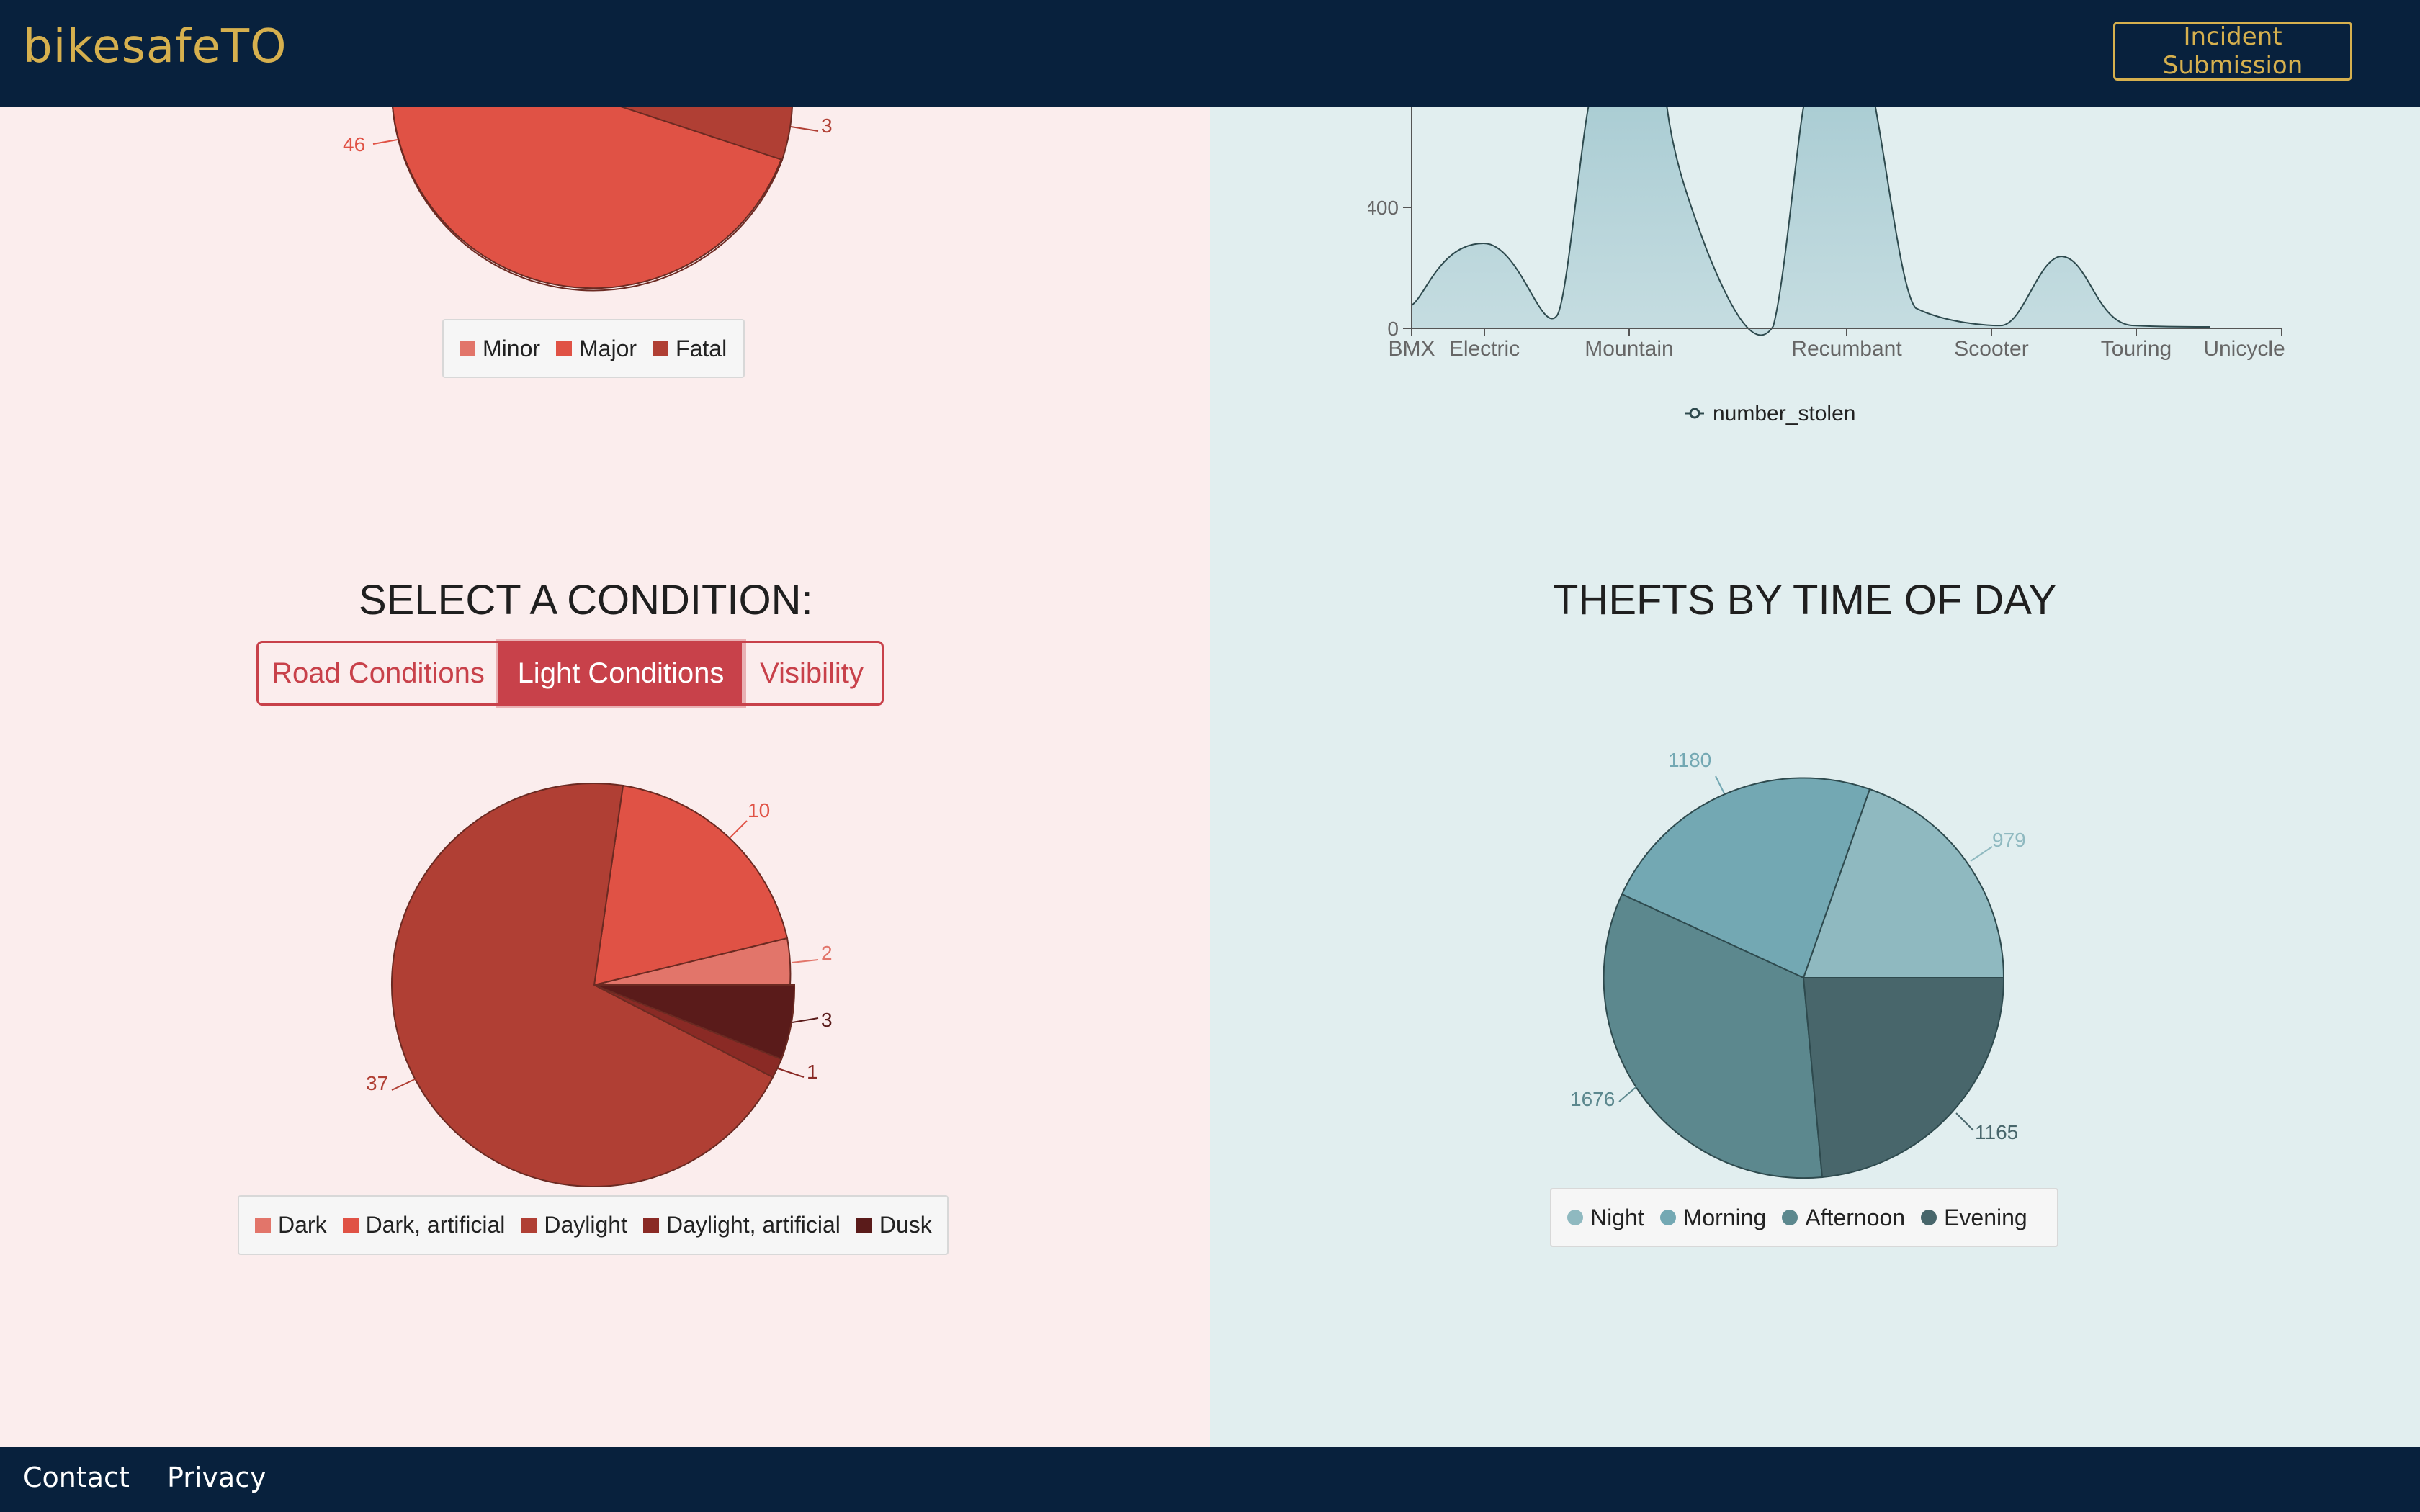  Describe the element at coordinates (302, 1225) in the screenshot. I see `legend-label: Dark` at that location.